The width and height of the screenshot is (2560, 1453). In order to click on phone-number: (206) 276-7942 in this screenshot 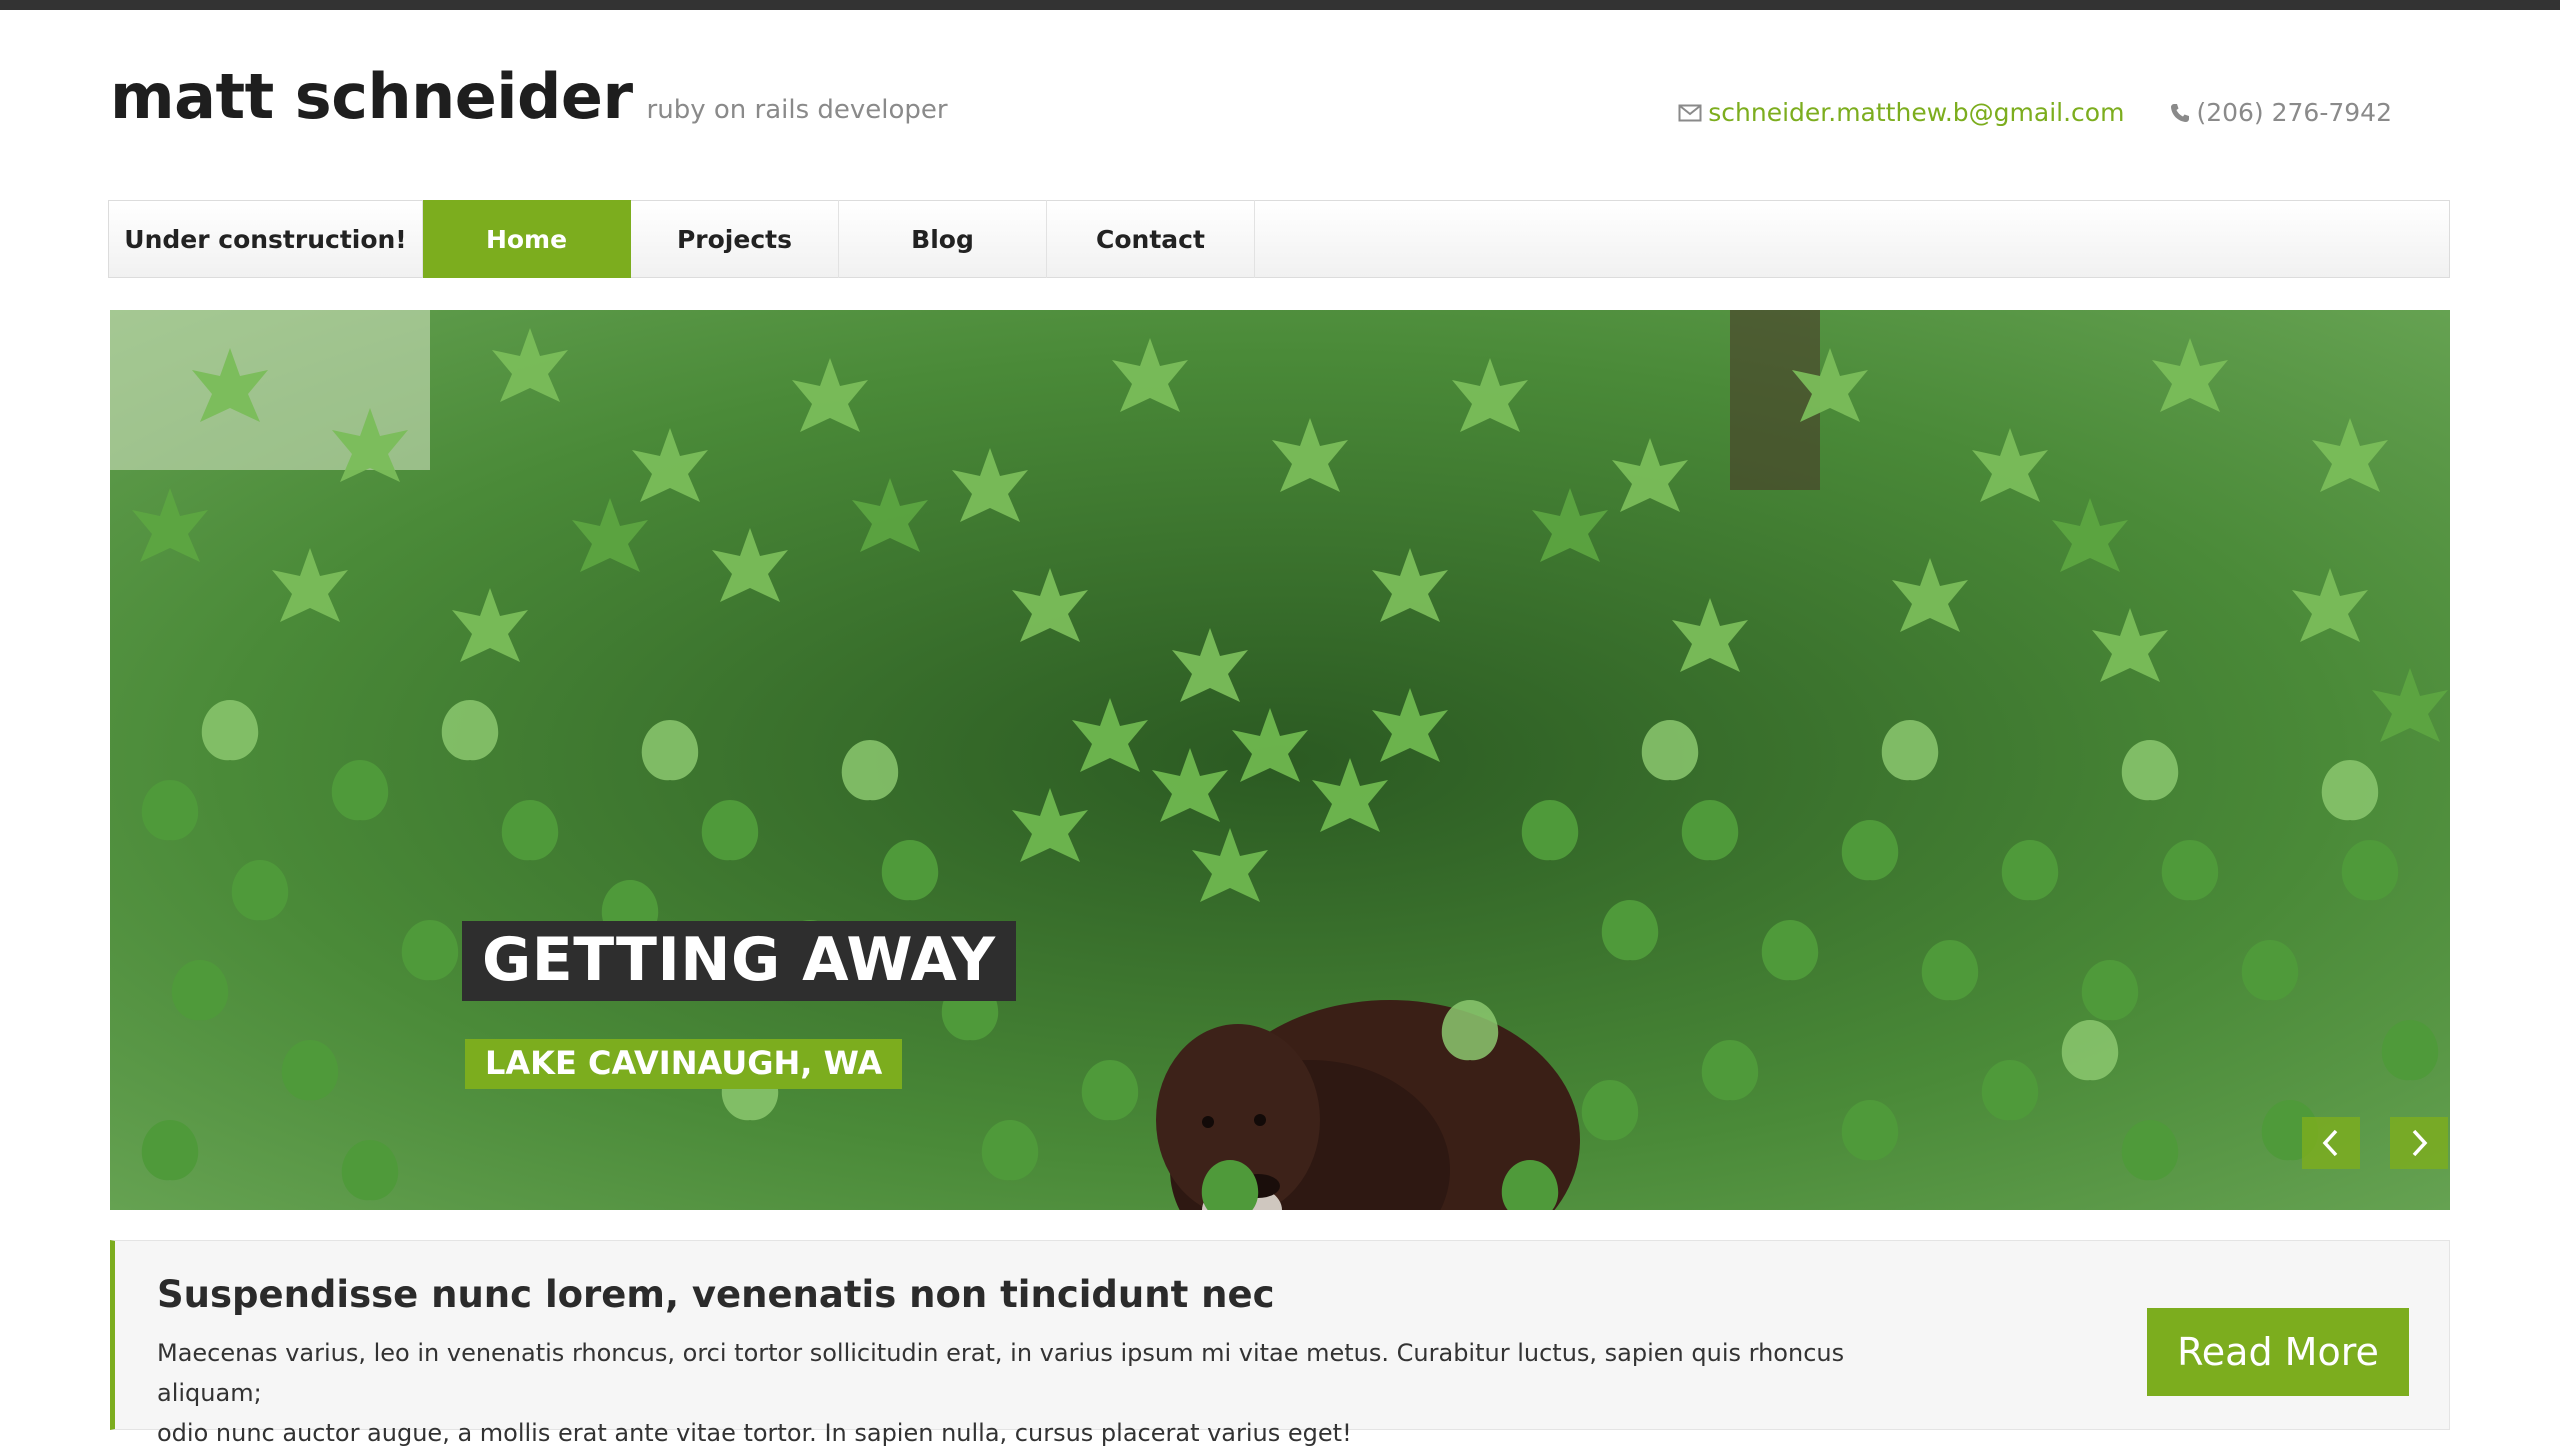, I will do `click(2294, 112)`.